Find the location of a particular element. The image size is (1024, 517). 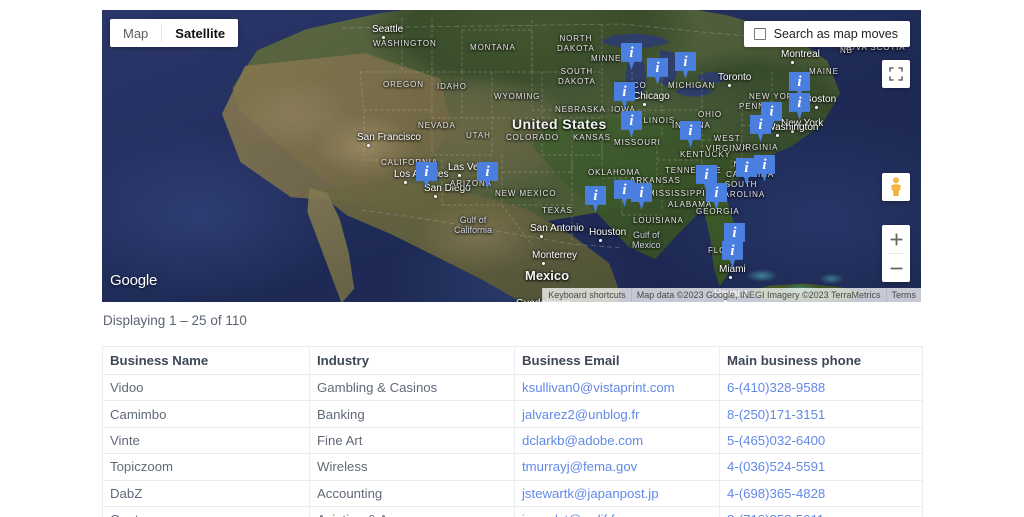

cell-business-email-link: tmurrayj@fema.gov is located at coordinates (579, 466).